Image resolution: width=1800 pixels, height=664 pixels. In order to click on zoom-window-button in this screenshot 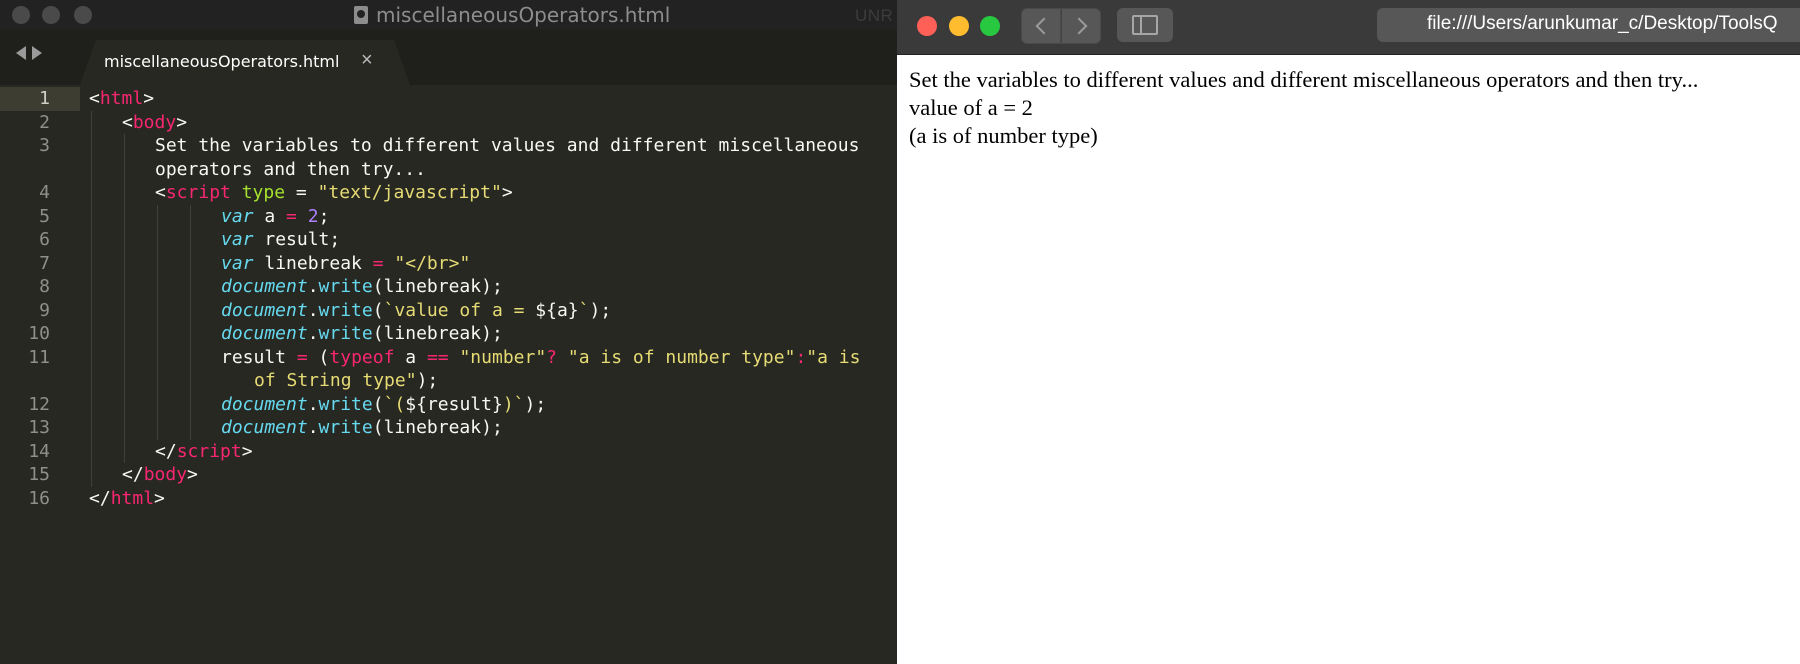, I will do `click(990, 26)`.